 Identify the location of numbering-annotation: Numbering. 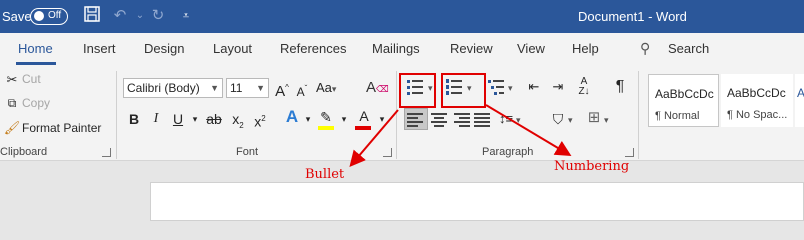
(592, 166).